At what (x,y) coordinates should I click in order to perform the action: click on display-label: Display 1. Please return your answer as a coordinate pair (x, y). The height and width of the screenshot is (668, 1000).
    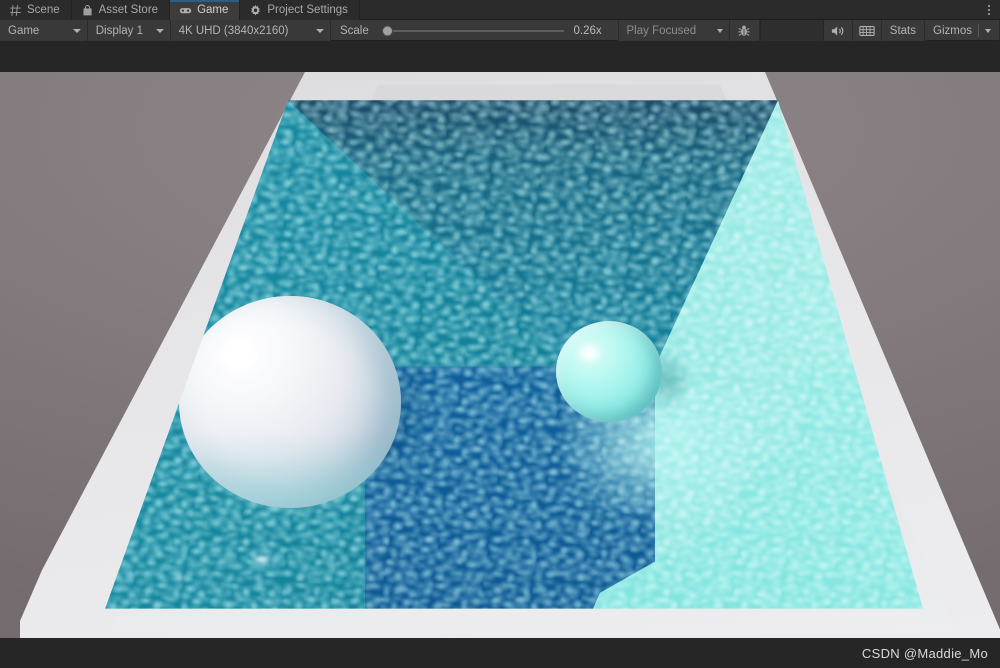
    Looking at the image, I should click on (119, 30).